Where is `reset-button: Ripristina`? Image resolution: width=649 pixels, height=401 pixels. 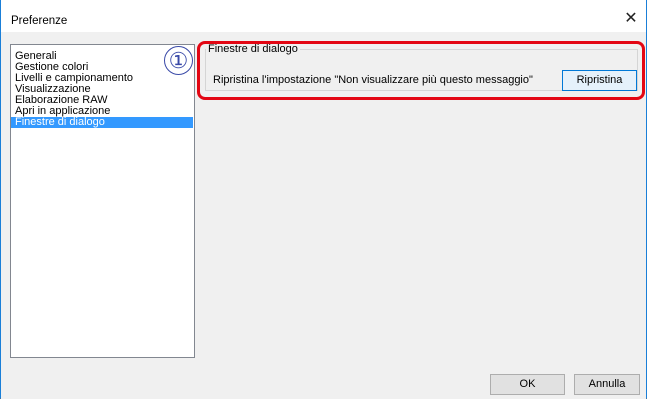
reset-button: Ripristina is located at coordinates (599, 80).